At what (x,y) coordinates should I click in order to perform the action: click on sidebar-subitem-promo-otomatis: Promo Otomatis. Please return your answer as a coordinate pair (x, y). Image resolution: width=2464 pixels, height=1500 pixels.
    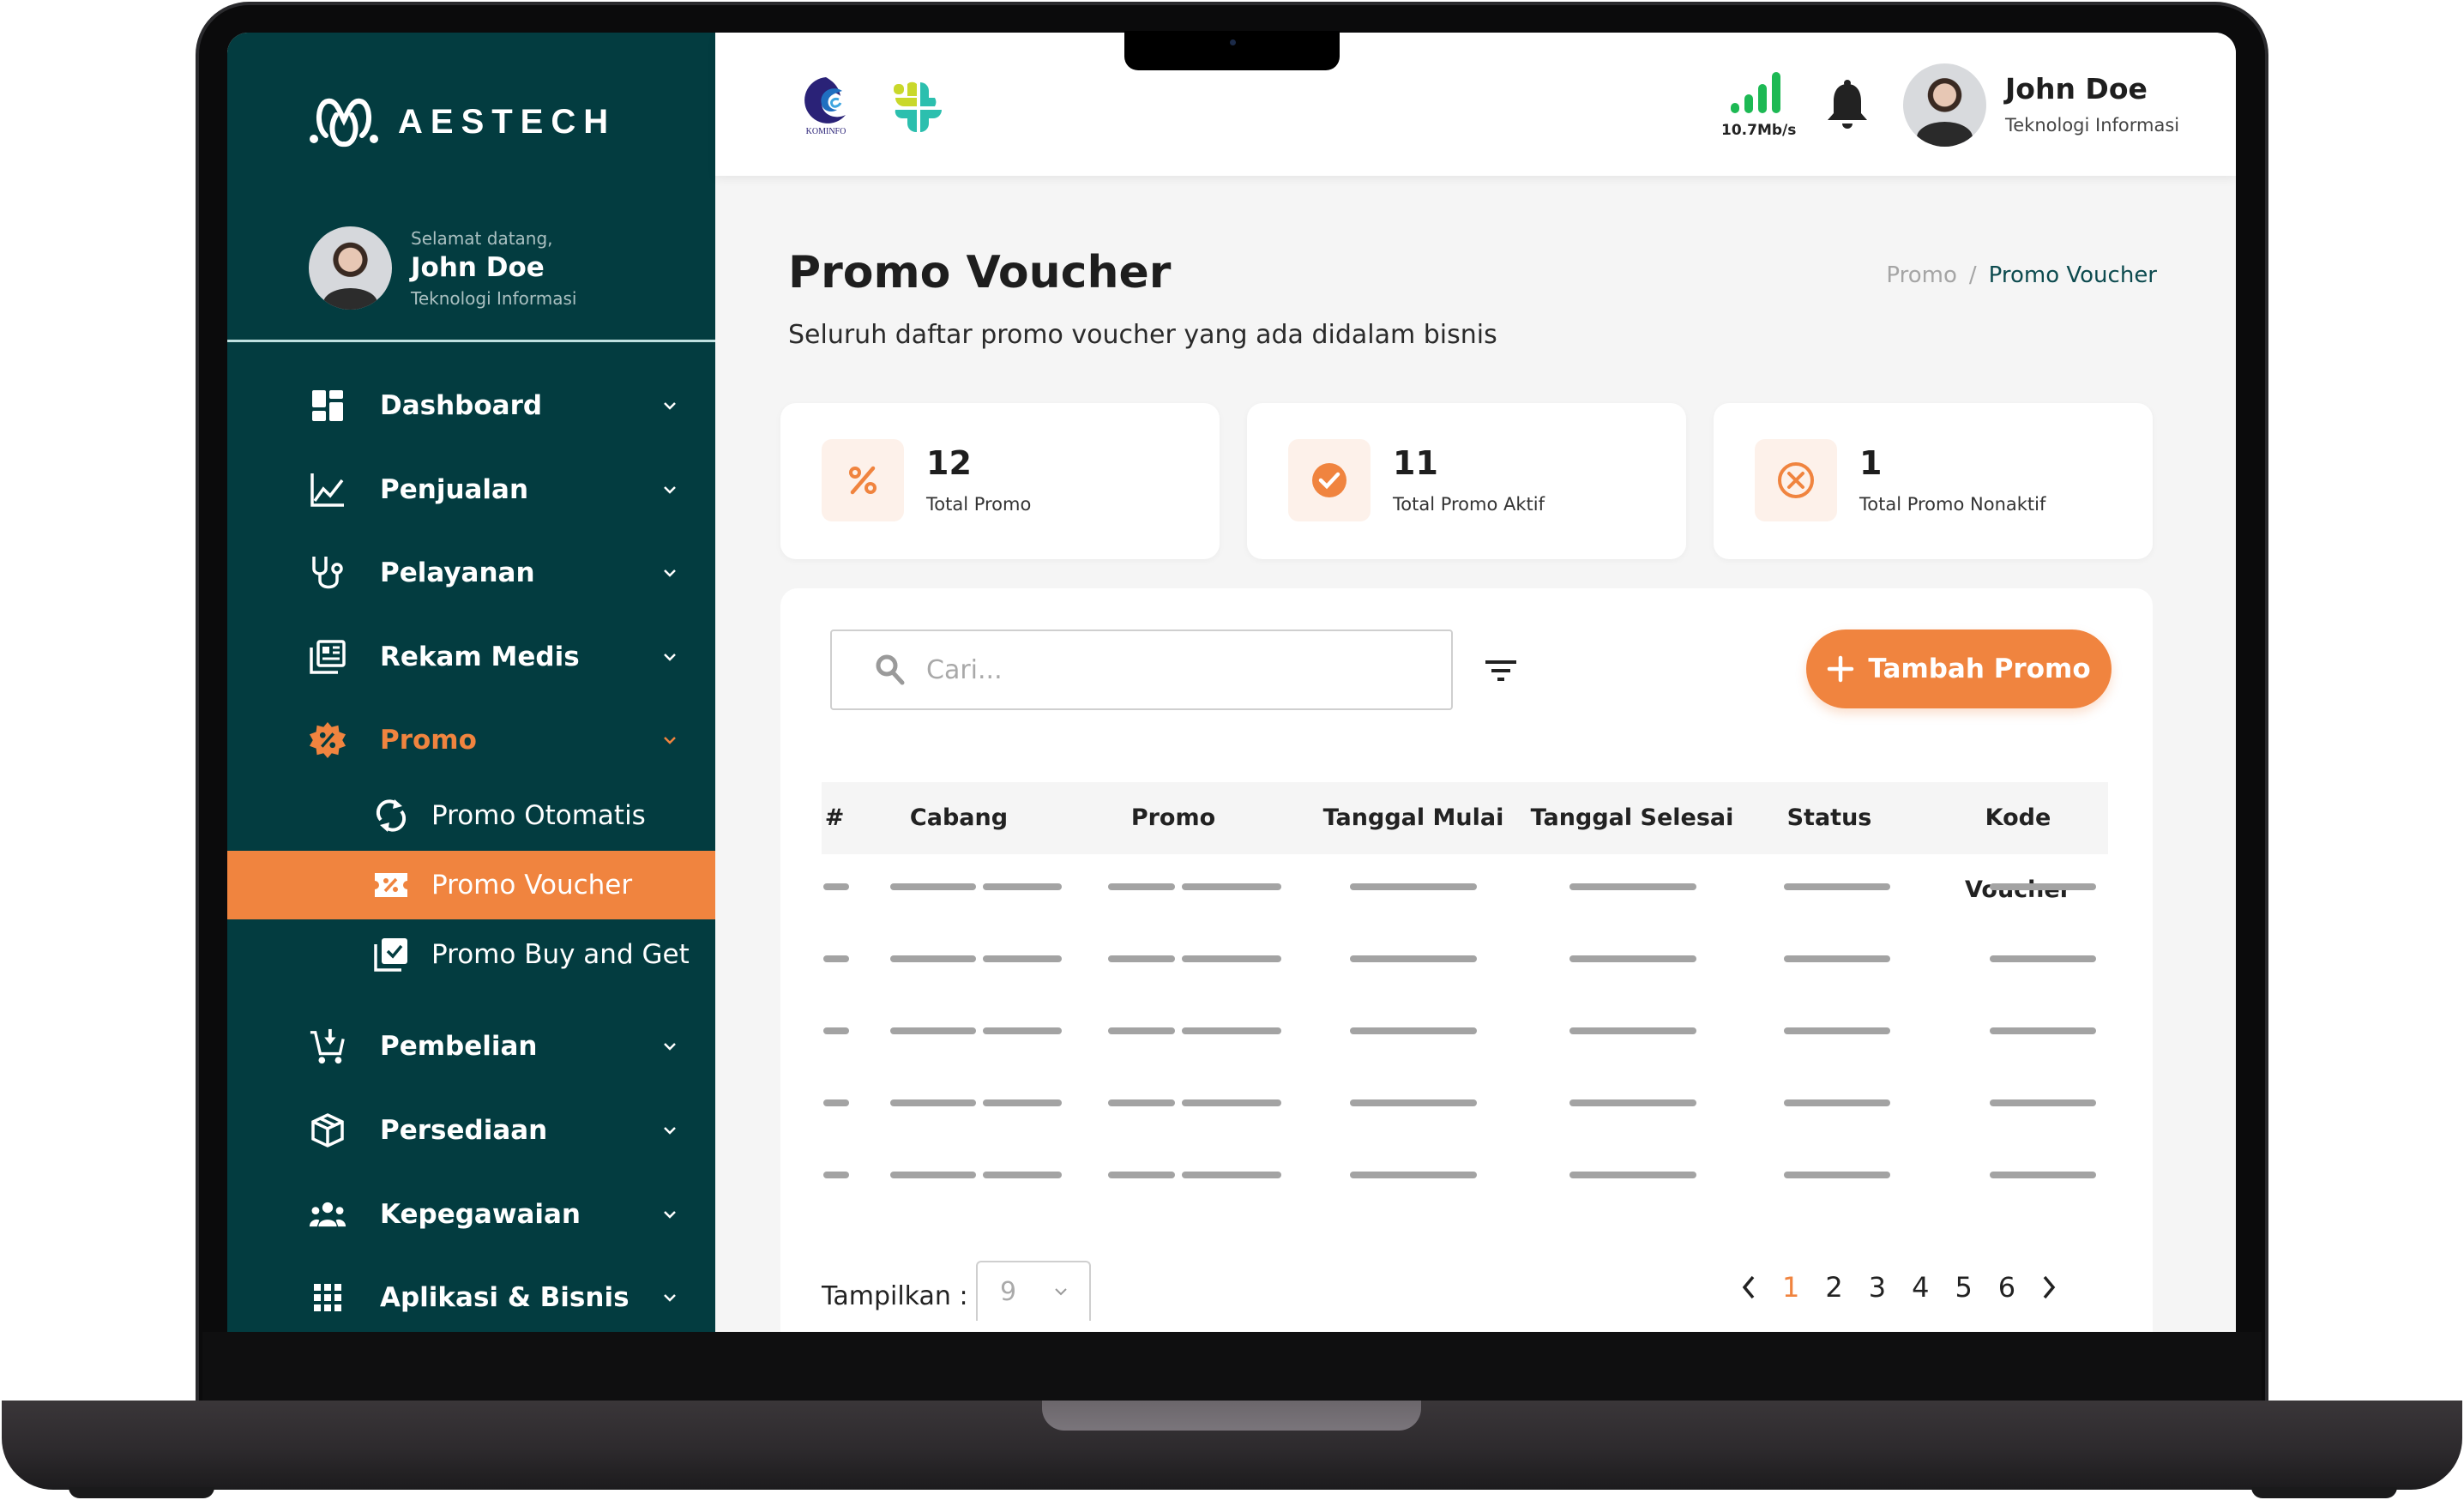
    Looking at the image, I should click on (471, 815).